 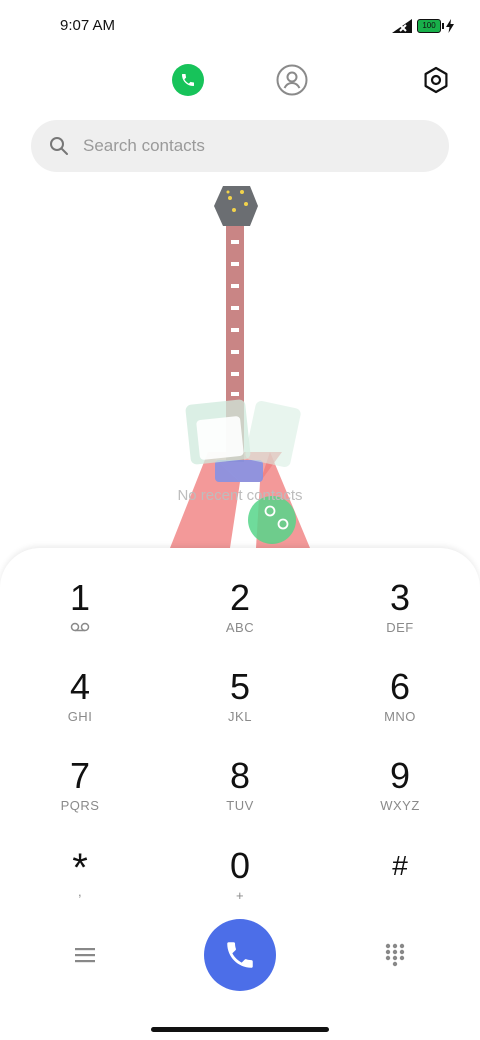 What do you see at coordinates (80, 597) in the screenshot?
I see `key-digit: 1` at bounding box center [80, 597].